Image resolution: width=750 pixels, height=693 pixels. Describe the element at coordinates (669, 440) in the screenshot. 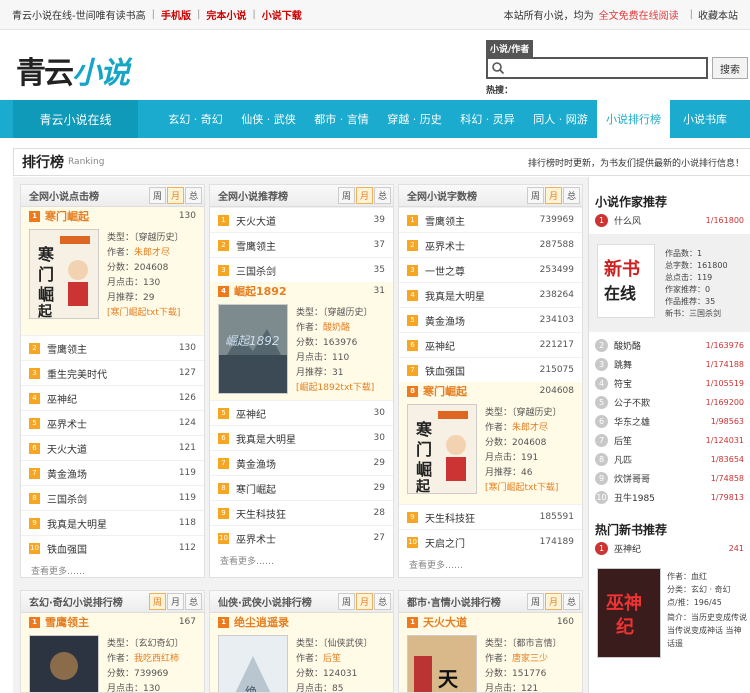

I see `author-item: 7 后笙 1/124031` at that location.